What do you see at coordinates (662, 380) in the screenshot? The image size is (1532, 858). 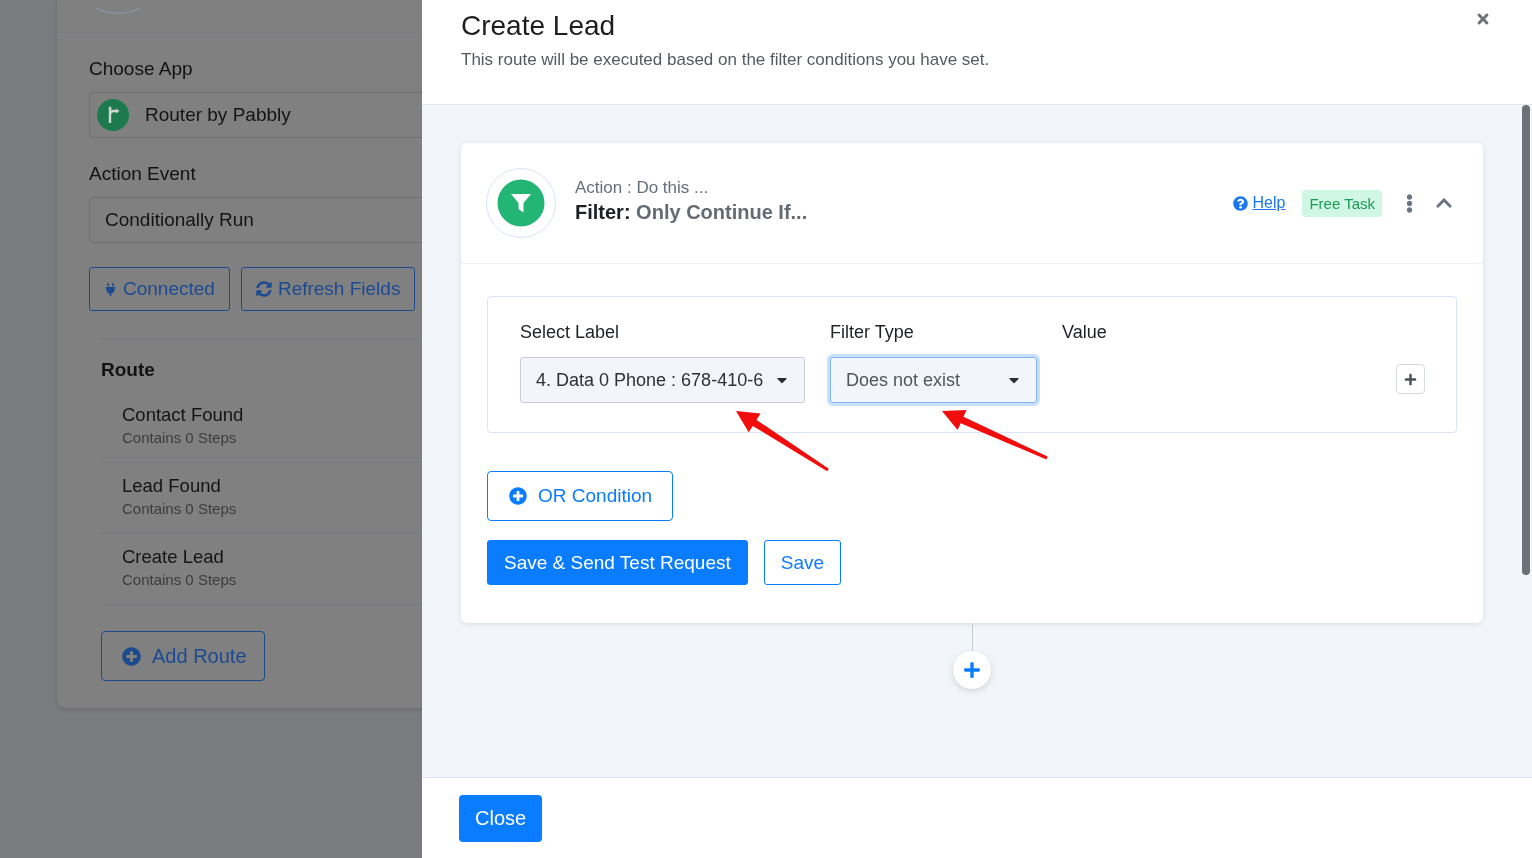 I see `dropdown-select: 4. Data 0 Phone : 678-410-6` at bounding box center [662, 380].